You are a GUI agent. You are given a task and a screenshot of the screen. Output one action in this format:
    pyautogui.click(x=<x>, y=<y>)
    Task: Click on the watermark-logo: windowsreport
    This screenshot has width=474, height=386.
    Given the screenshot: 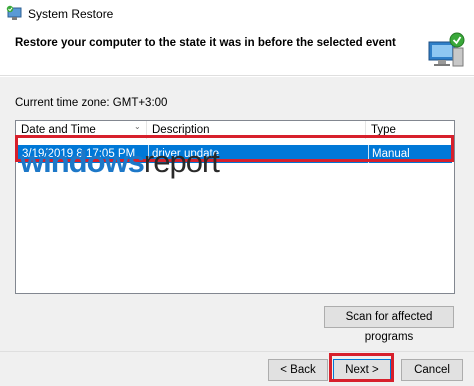 What is the action you would take?
    pyautogui.click(x=120, y=164)
    